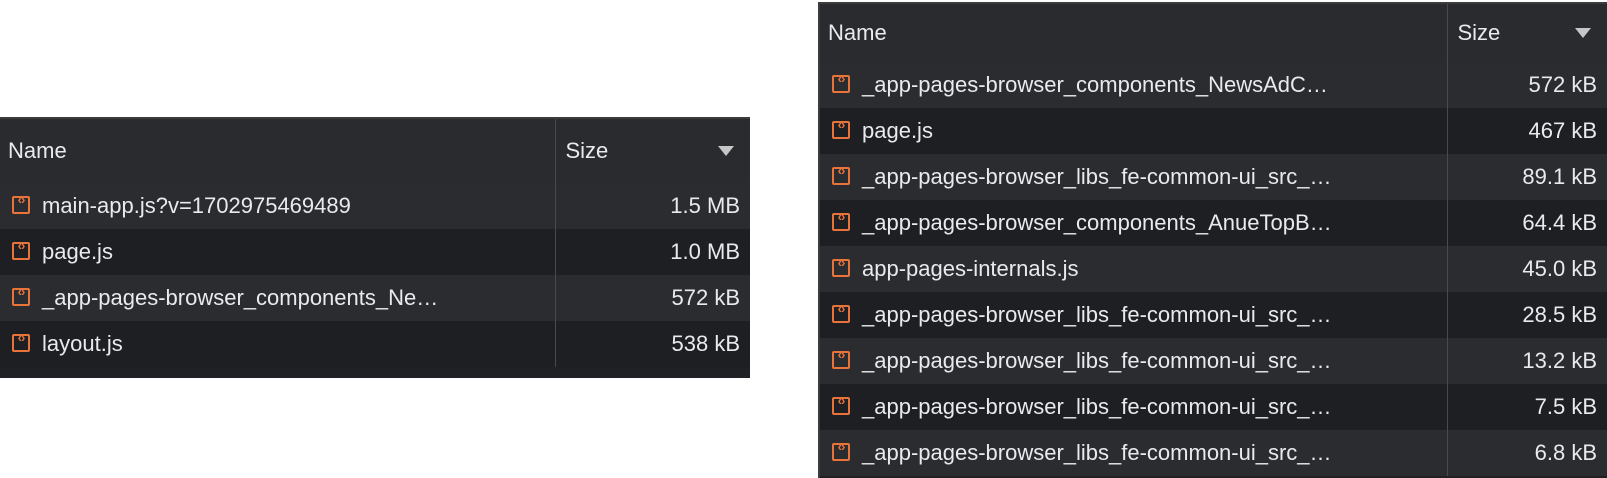 The image size is (1607, 478). What do you see at coordinates (82, 344) in the screenshot?
I see `request-name: layout.js` at bounding box center [82, 344].